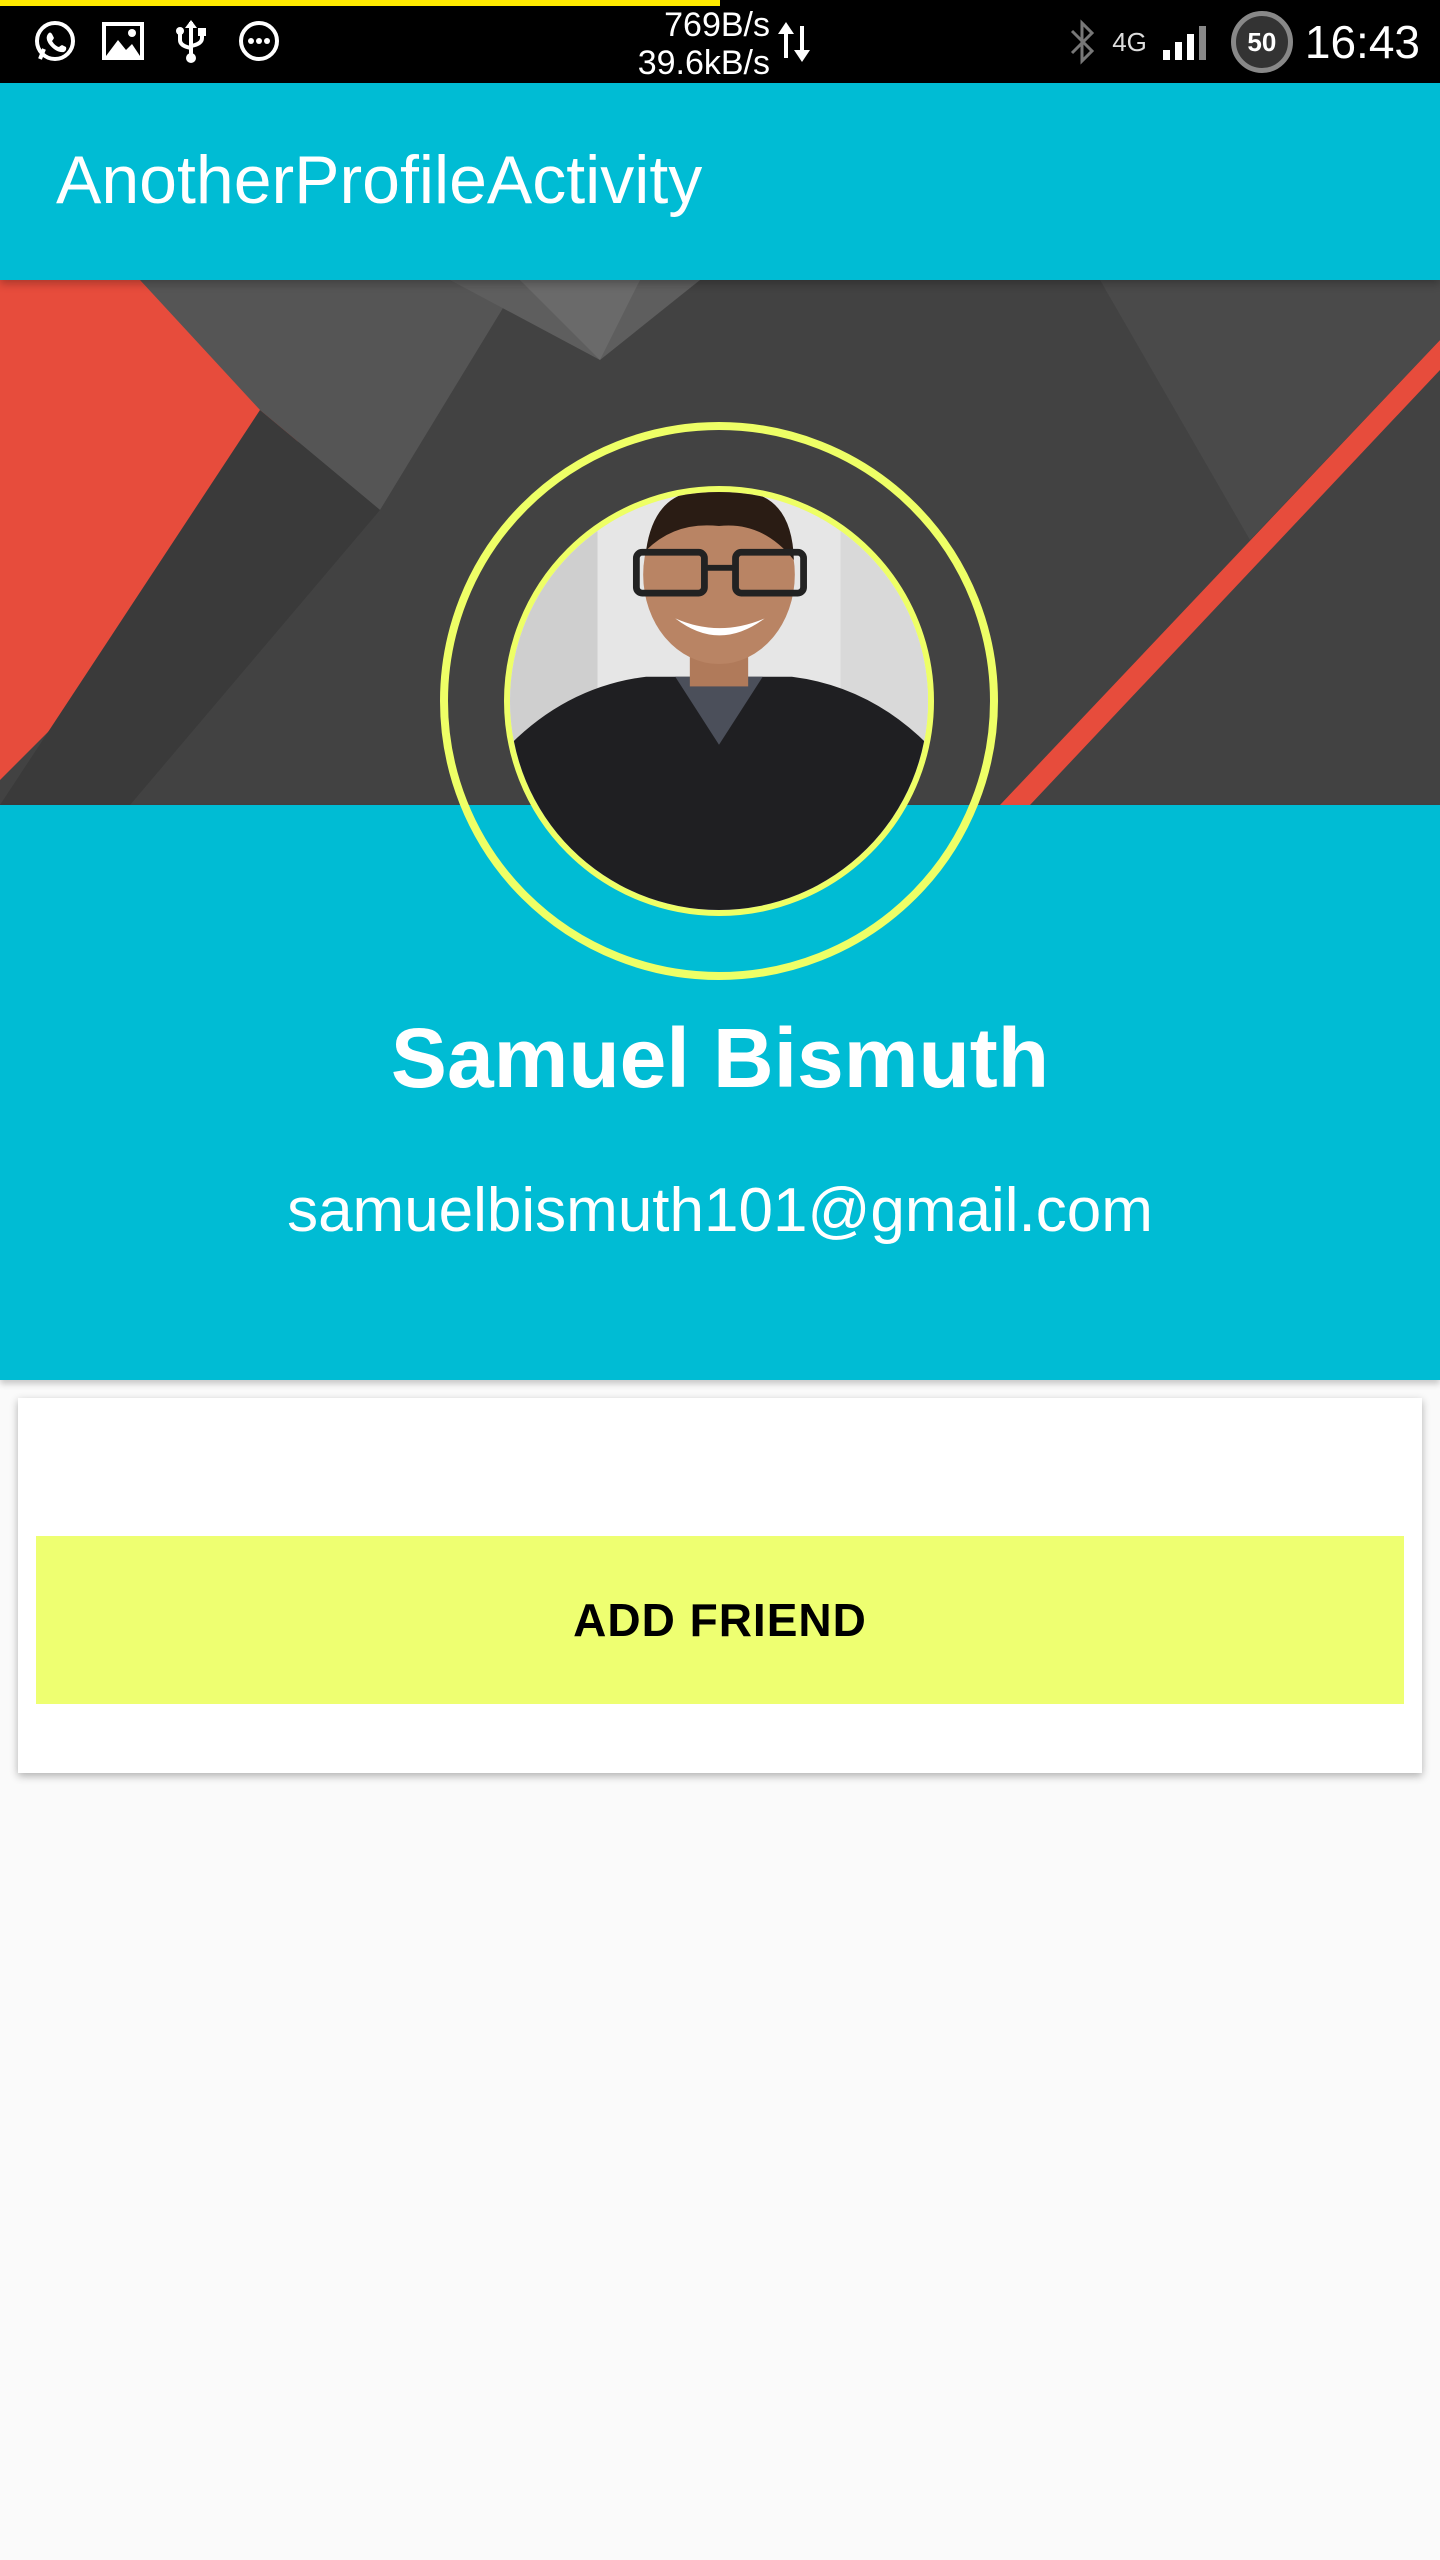 This screenshot has width=1440, height=2560. What do you see at coordinates (157, 41) in the screenshot?
I see `notification-icons` at bounding box center [157, 41].